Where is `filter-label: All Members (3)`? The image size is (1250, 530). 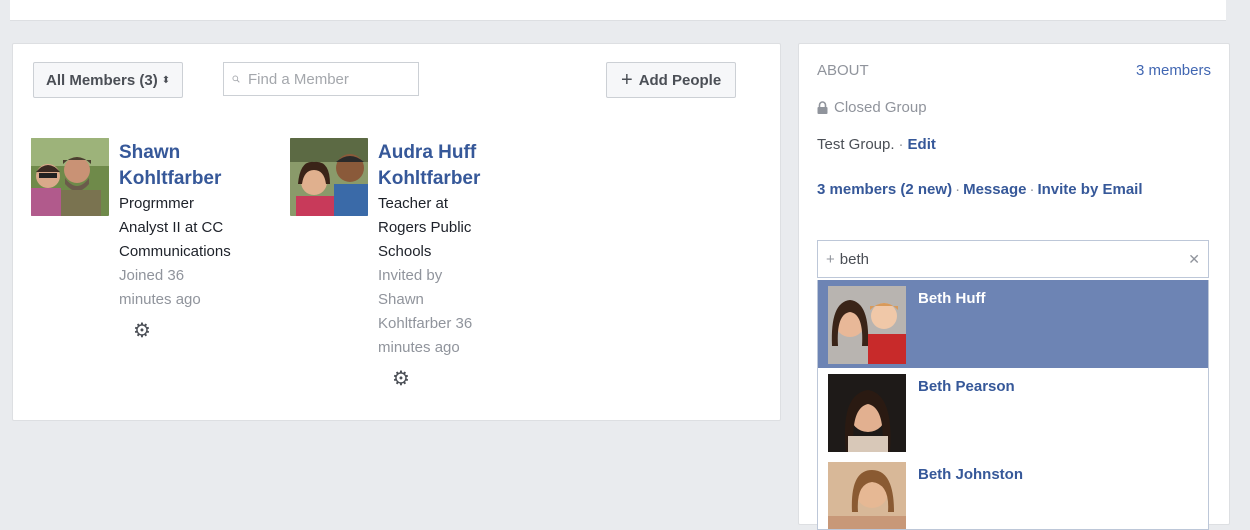
filter-label: All Members (3) is located at coordinates (102, 80).